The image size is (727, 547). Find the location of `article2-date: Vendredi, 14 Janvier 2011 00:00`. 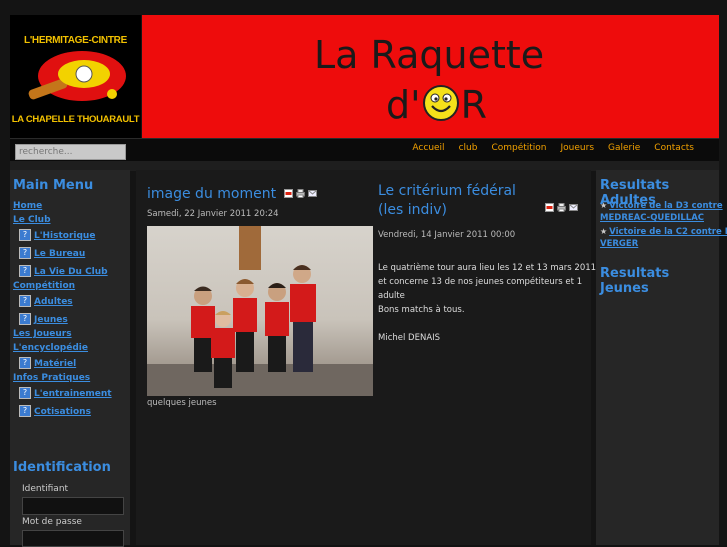

article2-date: Vendredi, 14 Janvier 2011 00:00 is located at coordinates (447, 235).